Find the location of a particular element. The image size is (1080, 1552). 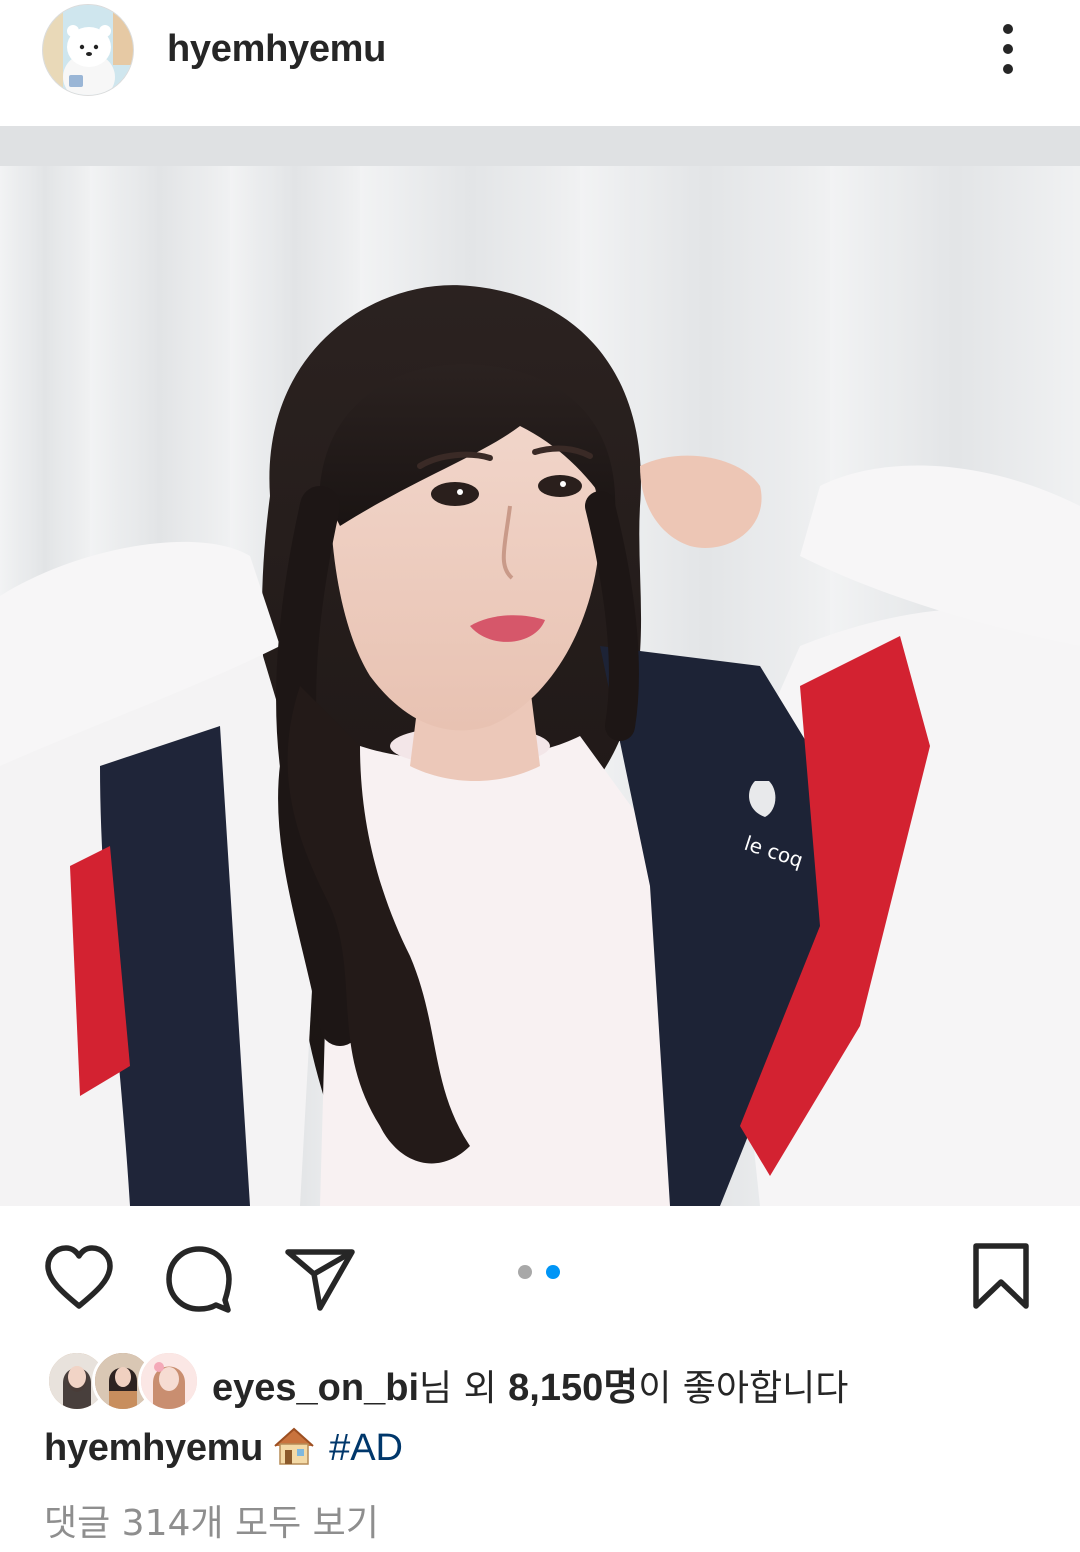

comment-button is located at coordinates (199, 1279).